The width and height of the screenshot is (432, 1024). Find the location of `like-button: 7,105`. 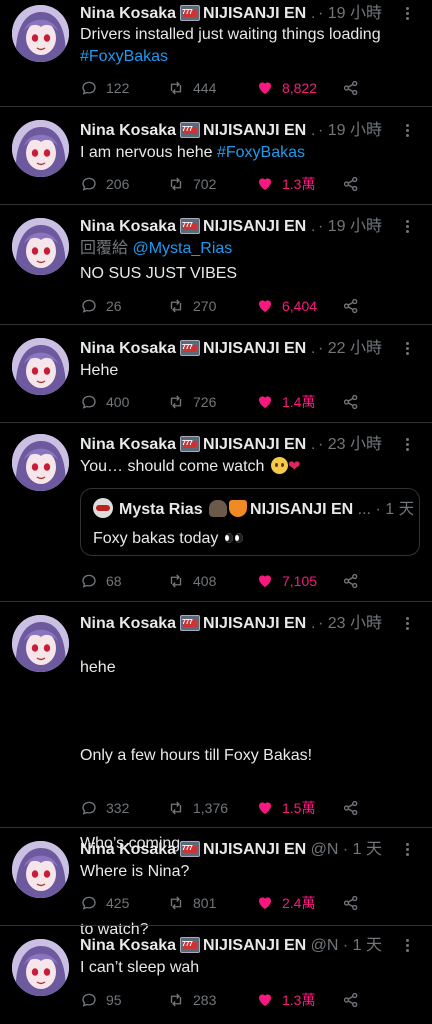

like-button: 7,105 is located at coordinates (286, 581).